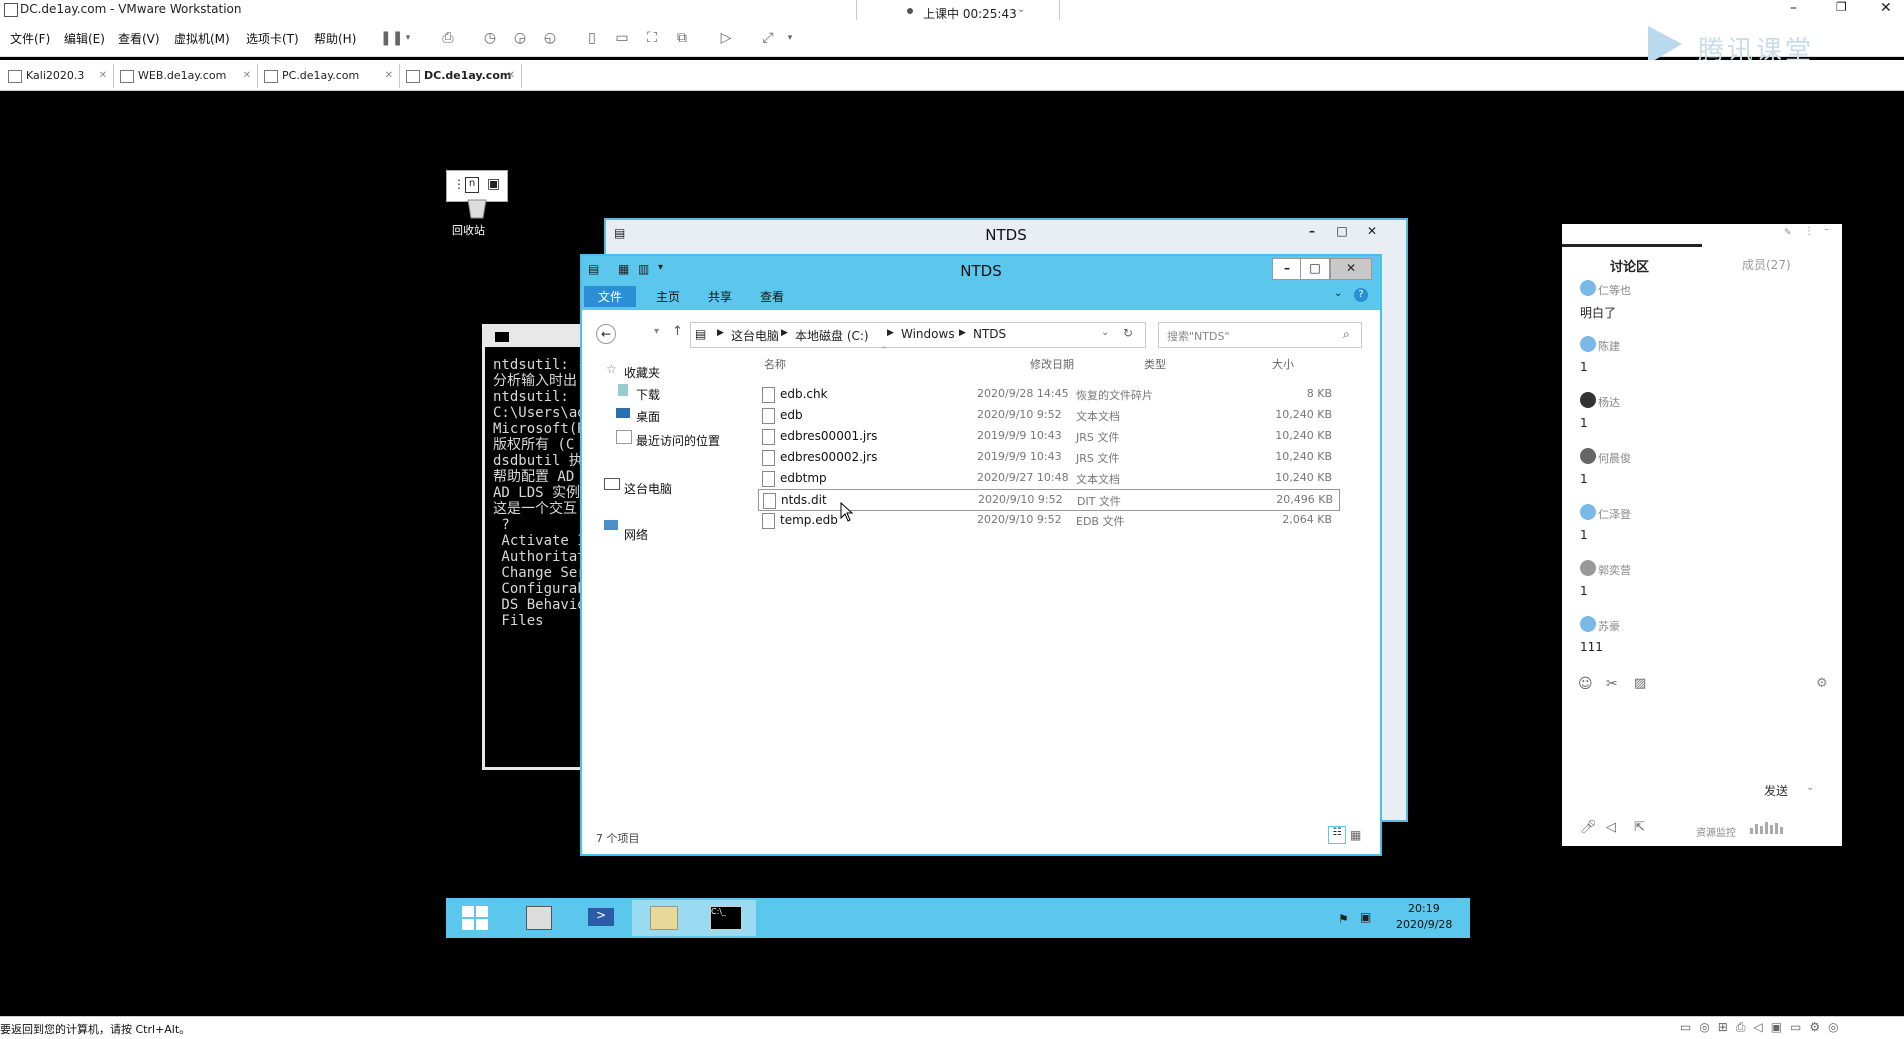 This screenshot has width=1904, height=1039. What do you see at coordinates (1716, 831) in the screenshot?
I see `resource-monitor-label: 资源监控` at bounding box center [1716, 831].